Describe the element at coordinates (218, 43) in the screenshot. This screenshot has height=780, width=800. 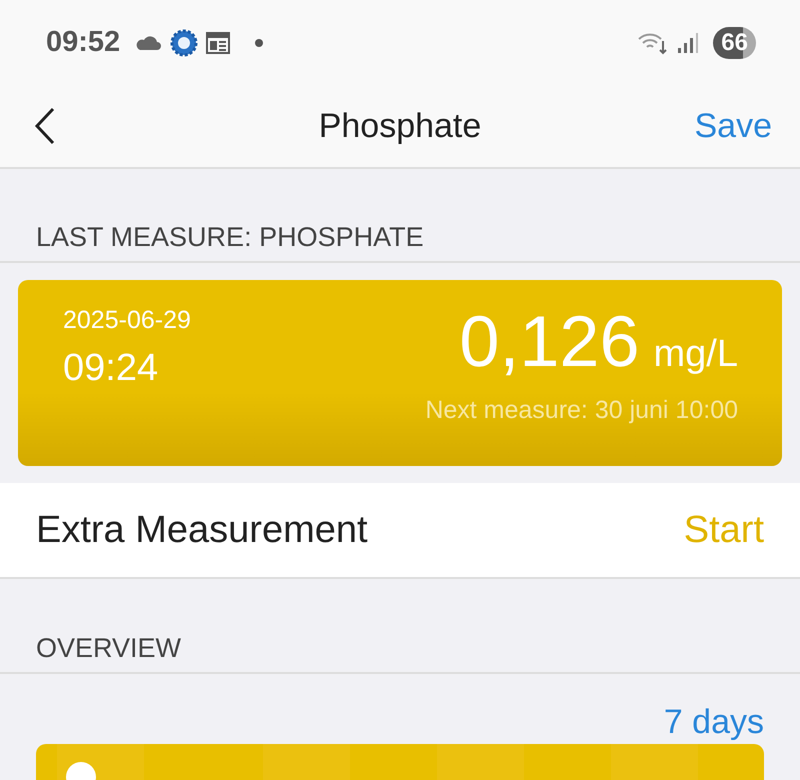
I see `calendar-icon` at that location.